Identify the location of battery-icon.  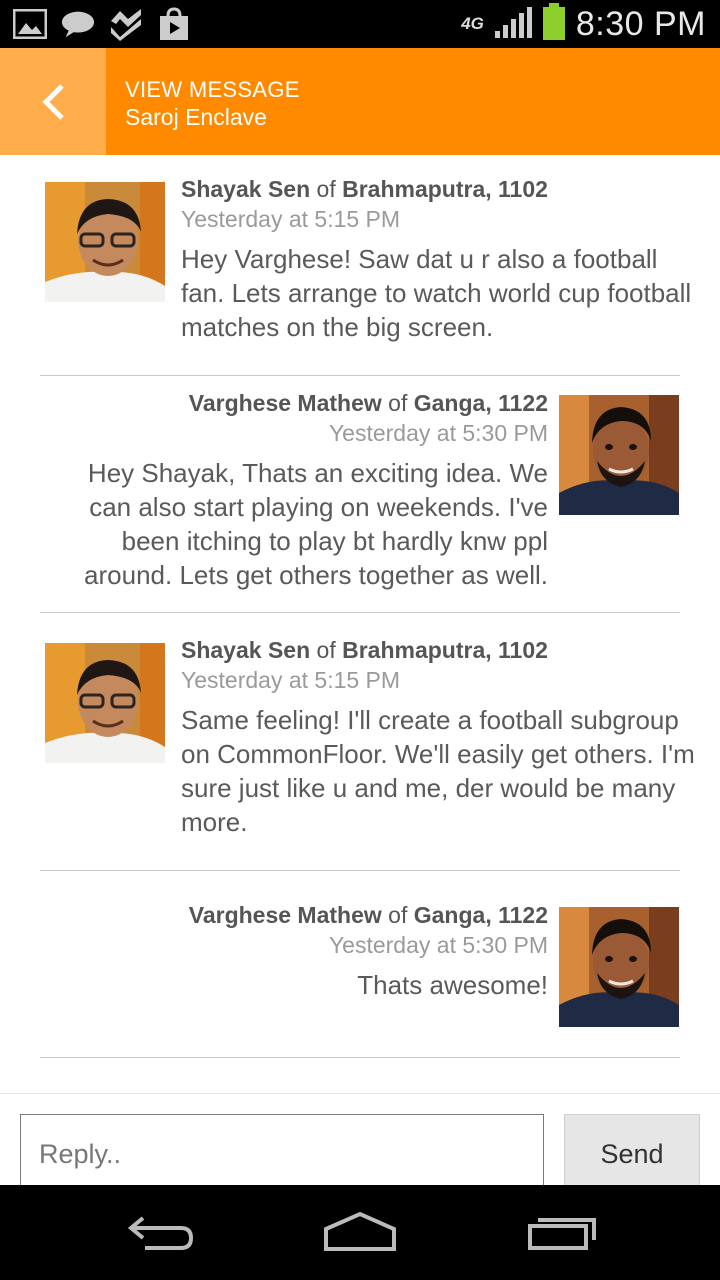
(554, 24).